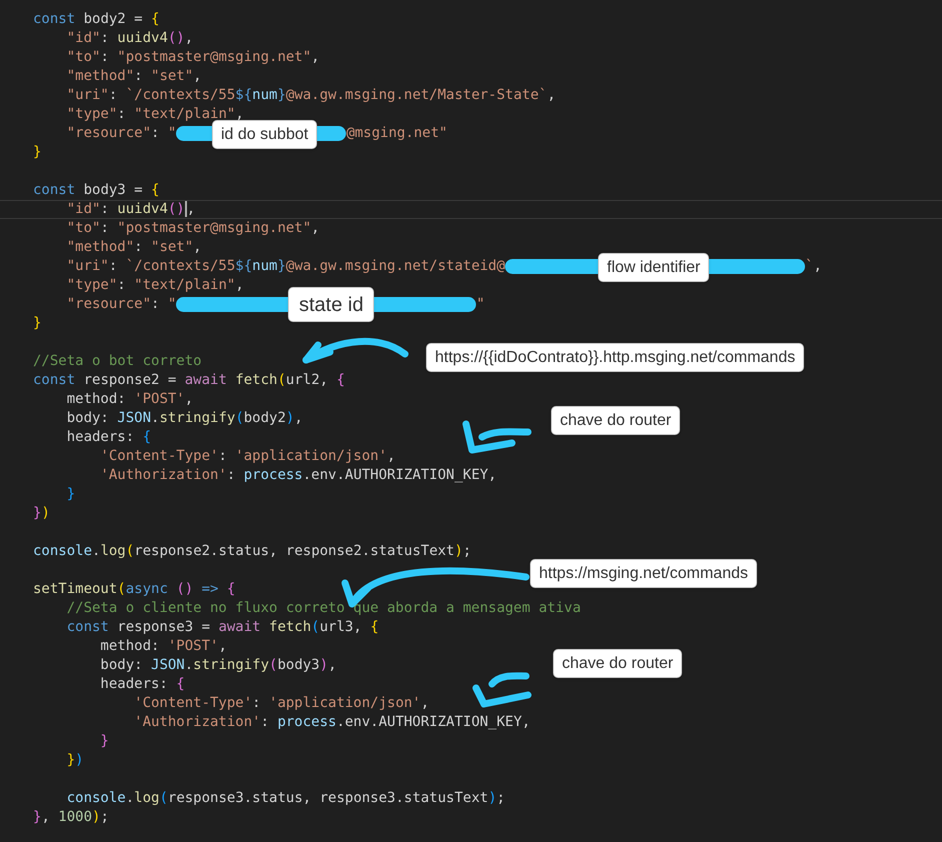 This screenshot has width=942, height=842. Describe the element at coordinates (331, 304) in the screenshot. I see `callout-label: state id` at that location.